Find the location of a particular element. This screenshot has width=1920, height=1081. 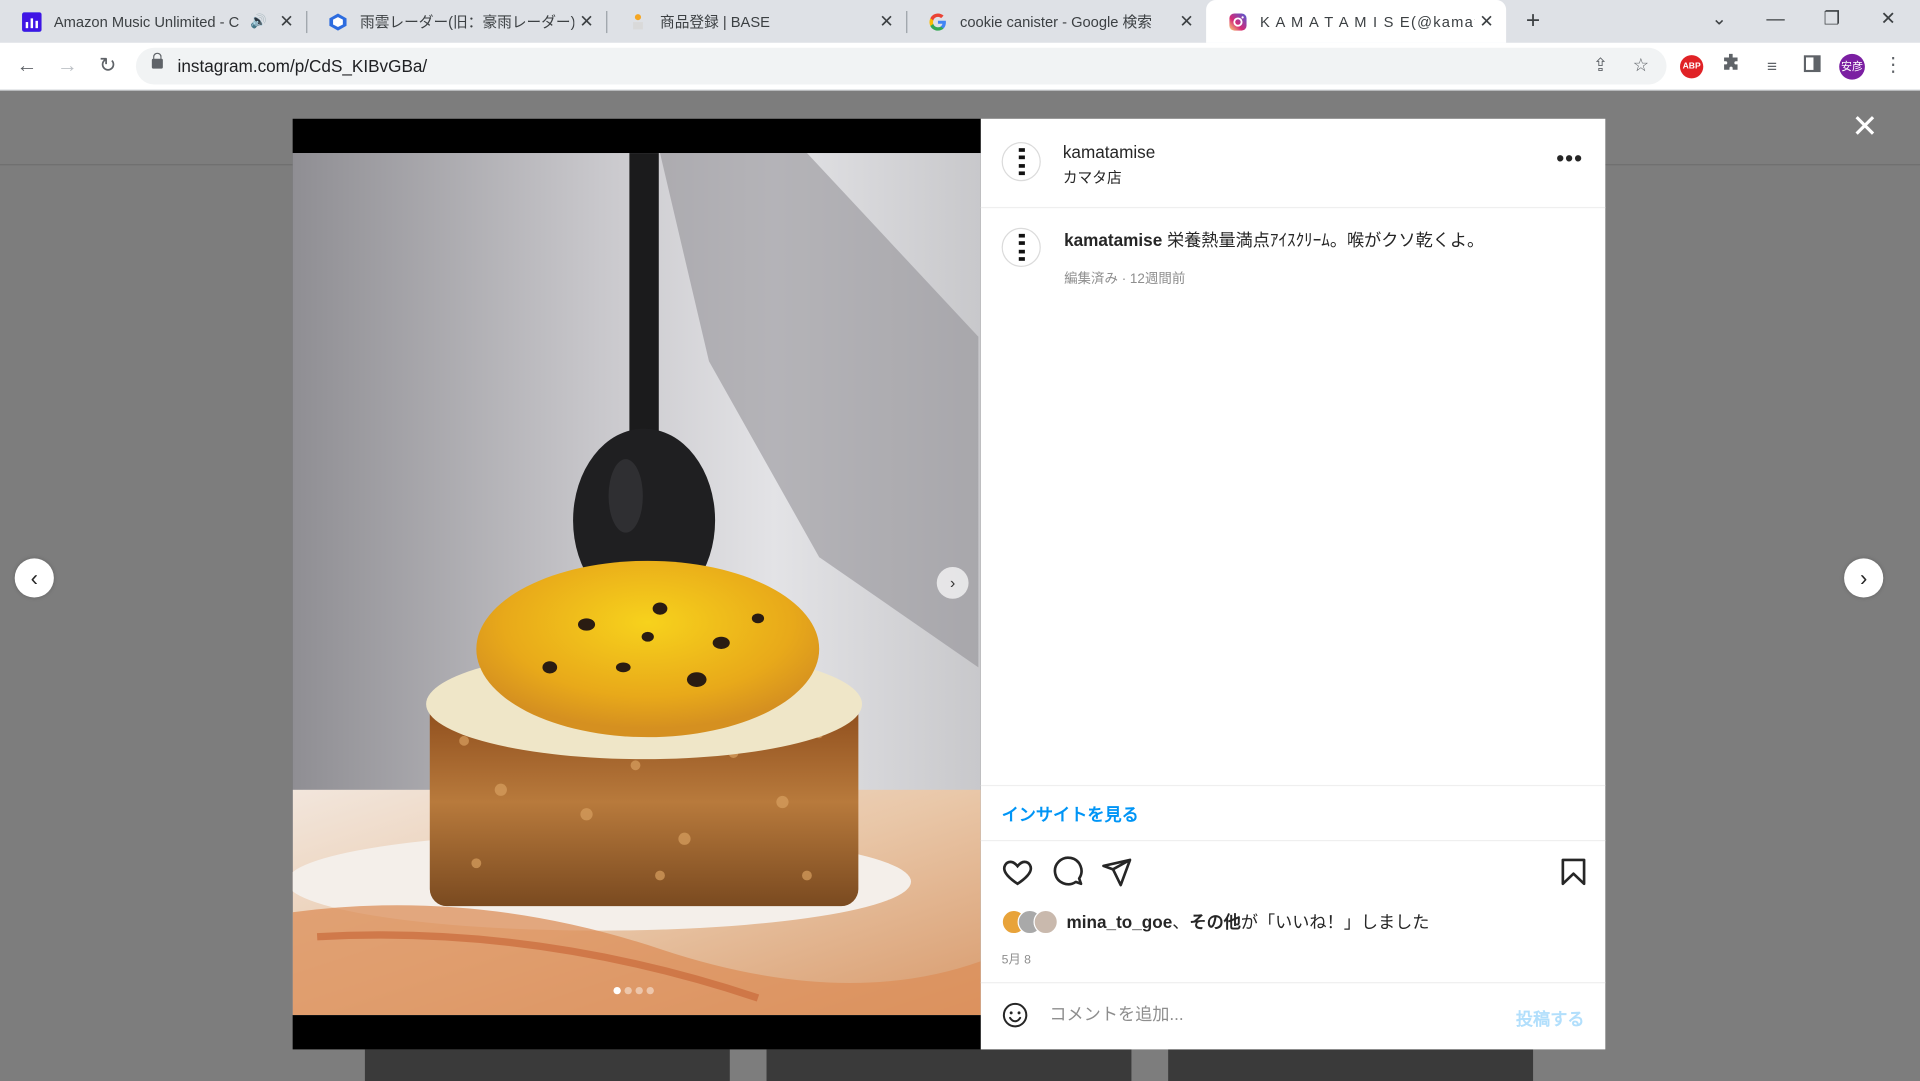

lock-icon is located at coordinates (157, 60).